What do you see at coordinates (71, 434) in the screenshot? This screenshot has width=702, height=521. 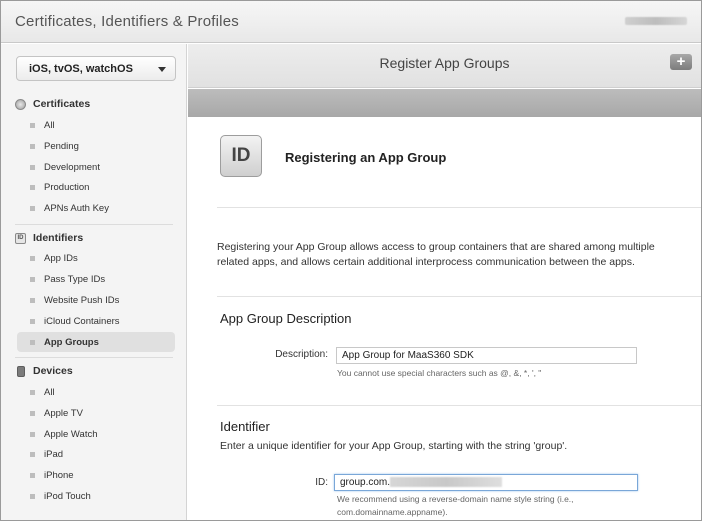 I see `sidebar-item-label: Apple Watch` at bounding box center [71, 434].